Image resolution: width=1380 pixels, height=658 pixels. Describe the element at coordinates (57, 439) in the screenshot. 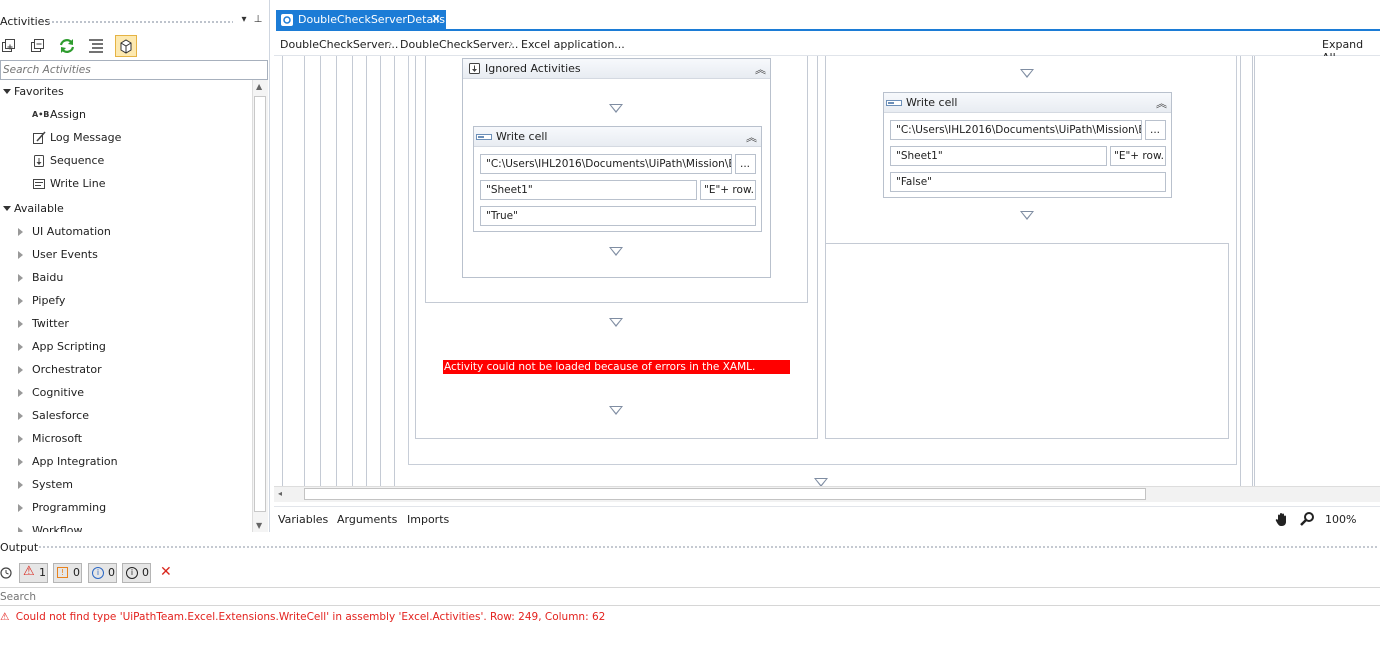

I see `tree-node-microsoft: Microsoft` at that location.